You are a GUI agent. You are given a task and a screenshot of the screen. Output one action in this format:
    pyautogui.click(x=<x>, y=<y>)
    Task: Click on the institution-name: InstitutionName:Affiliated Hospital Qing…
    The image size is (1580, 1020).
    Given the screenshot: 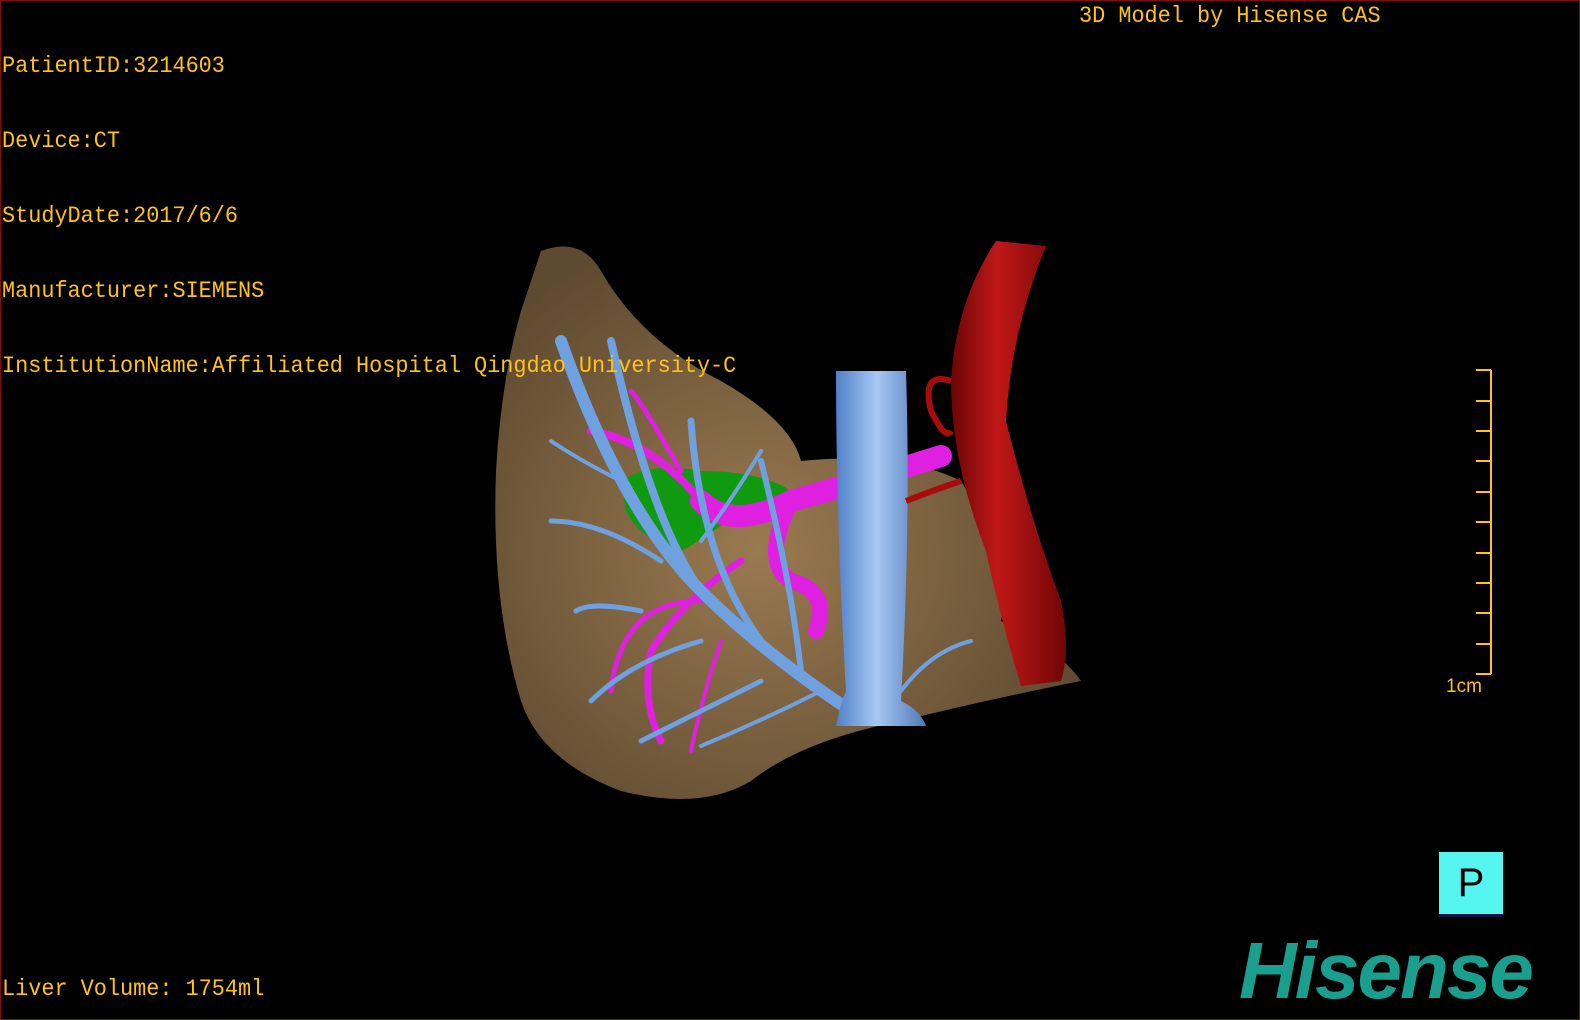 What is the action you would take?
    pyautogui.click(x=369, y=366)
    